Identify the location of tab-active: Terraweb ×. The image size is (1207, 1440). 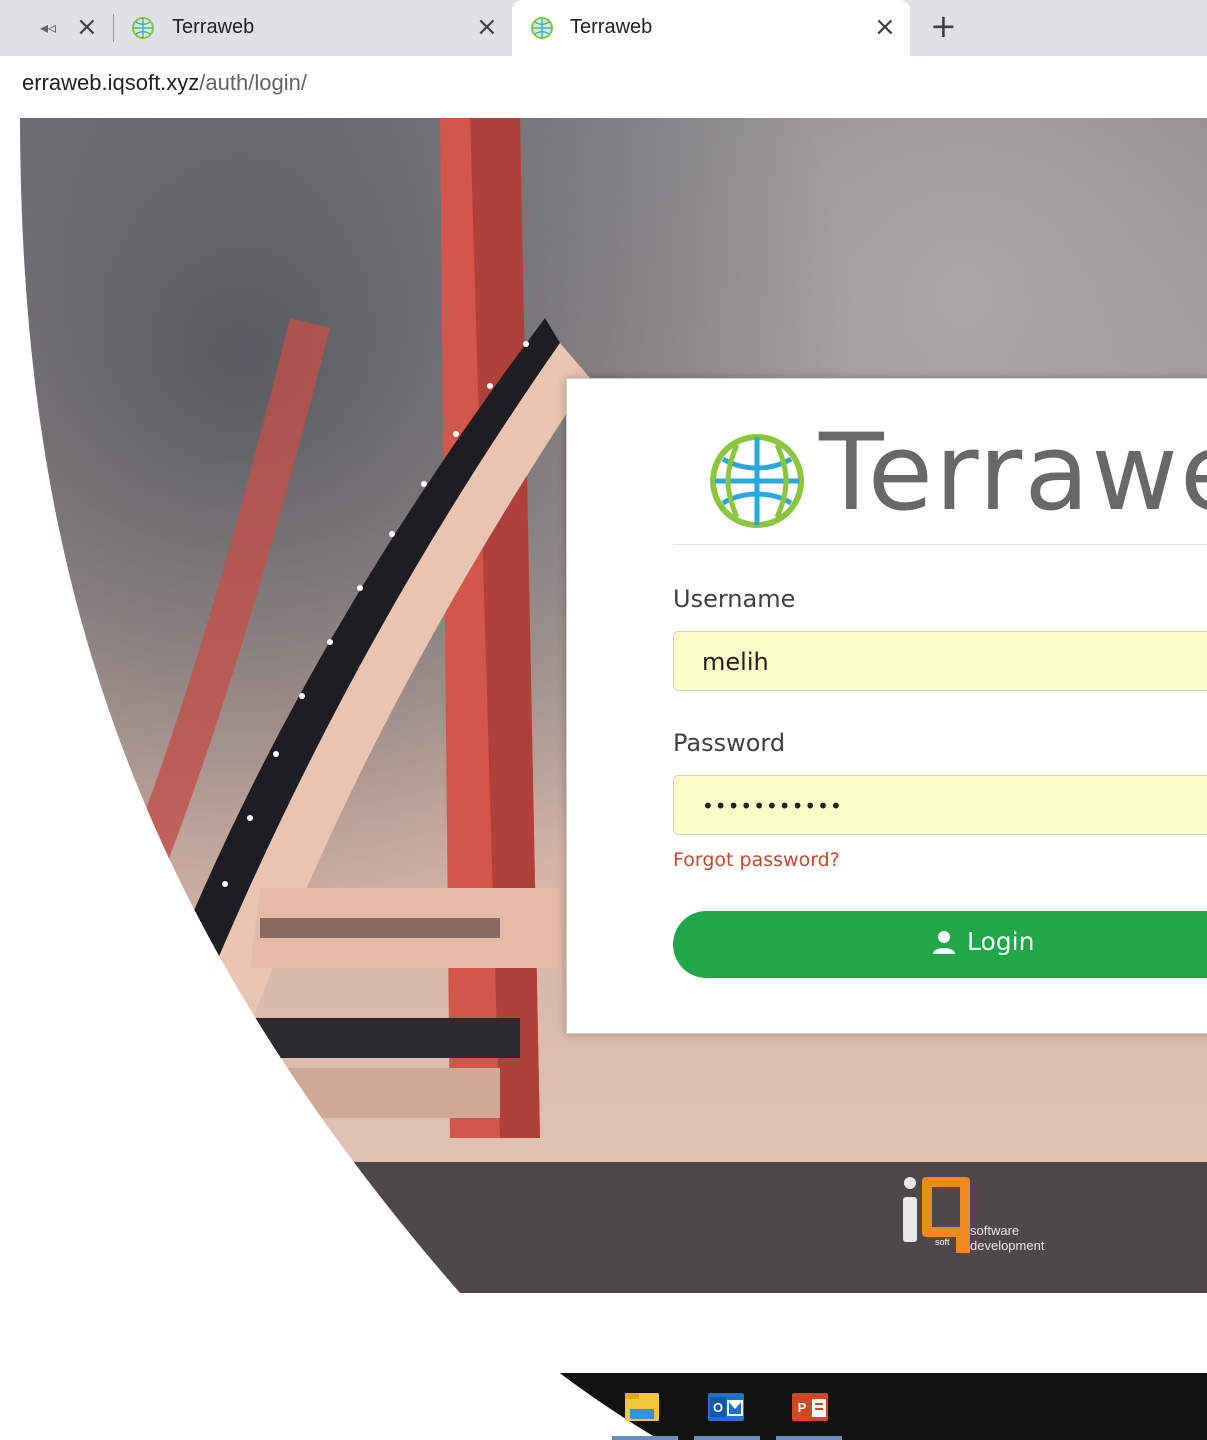
(711, 28).